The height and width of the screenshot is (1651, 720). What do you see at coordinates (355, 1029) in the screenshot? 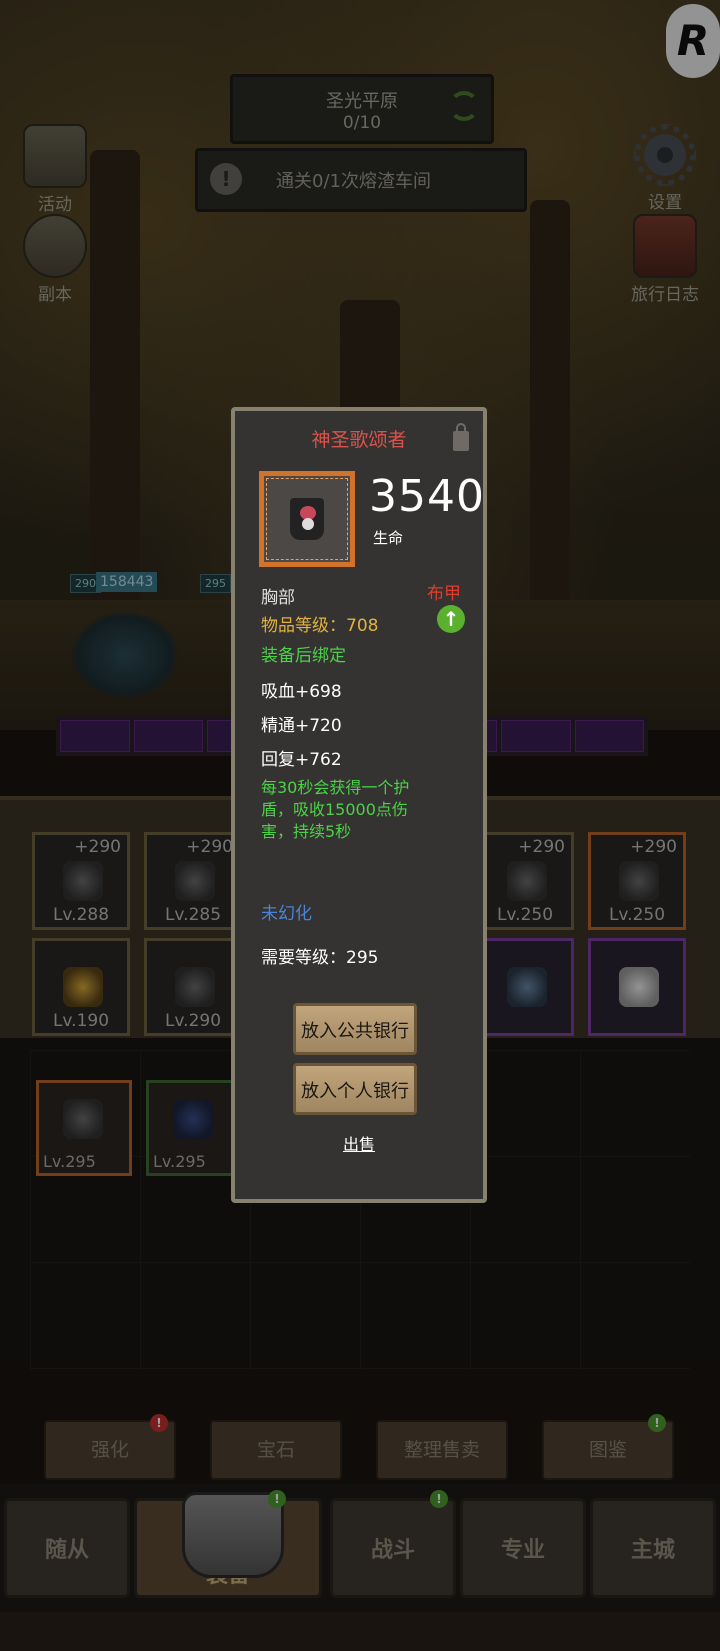
I see `public-bank-button: 放入公共银行` at bounding box center [355, 1029].